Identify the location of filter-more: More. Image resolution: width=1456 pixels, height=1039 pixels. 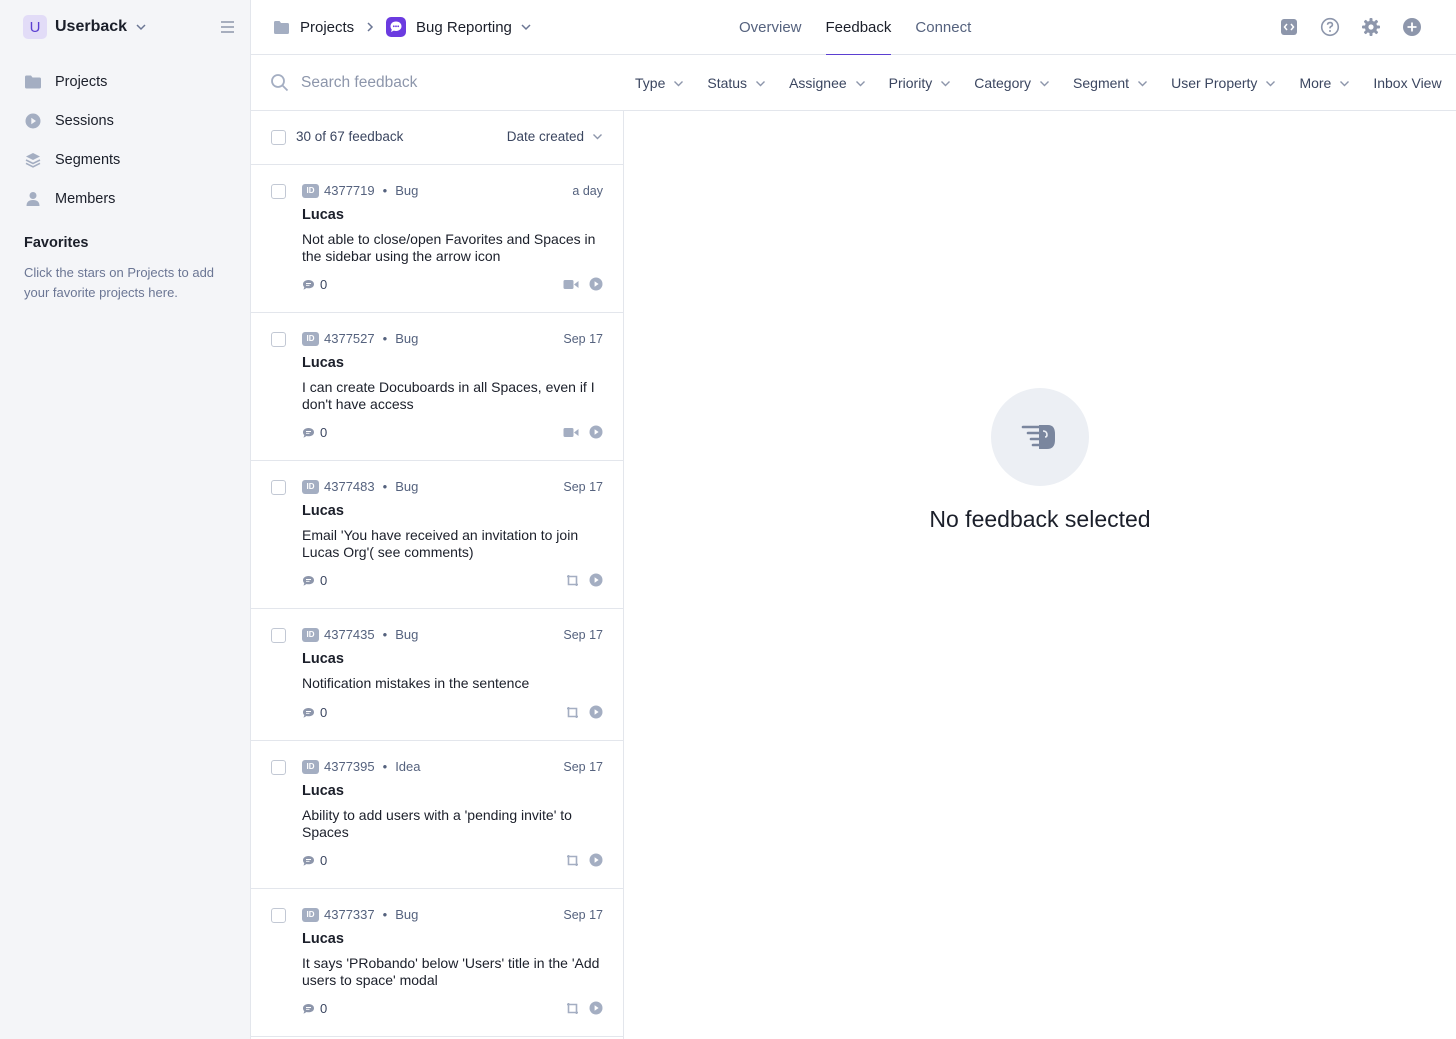
(1324, 83).